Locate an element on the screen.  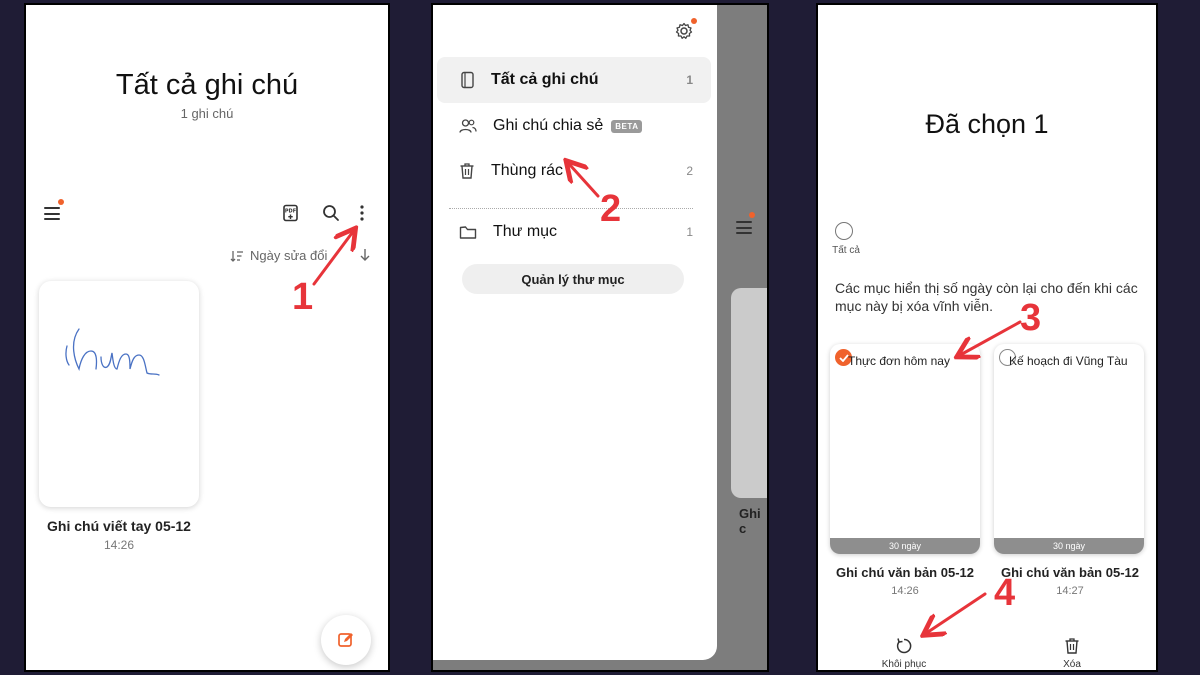
card-header: Kế hoạch đi Vũng Tàu is located at coordinates (1068, 361).